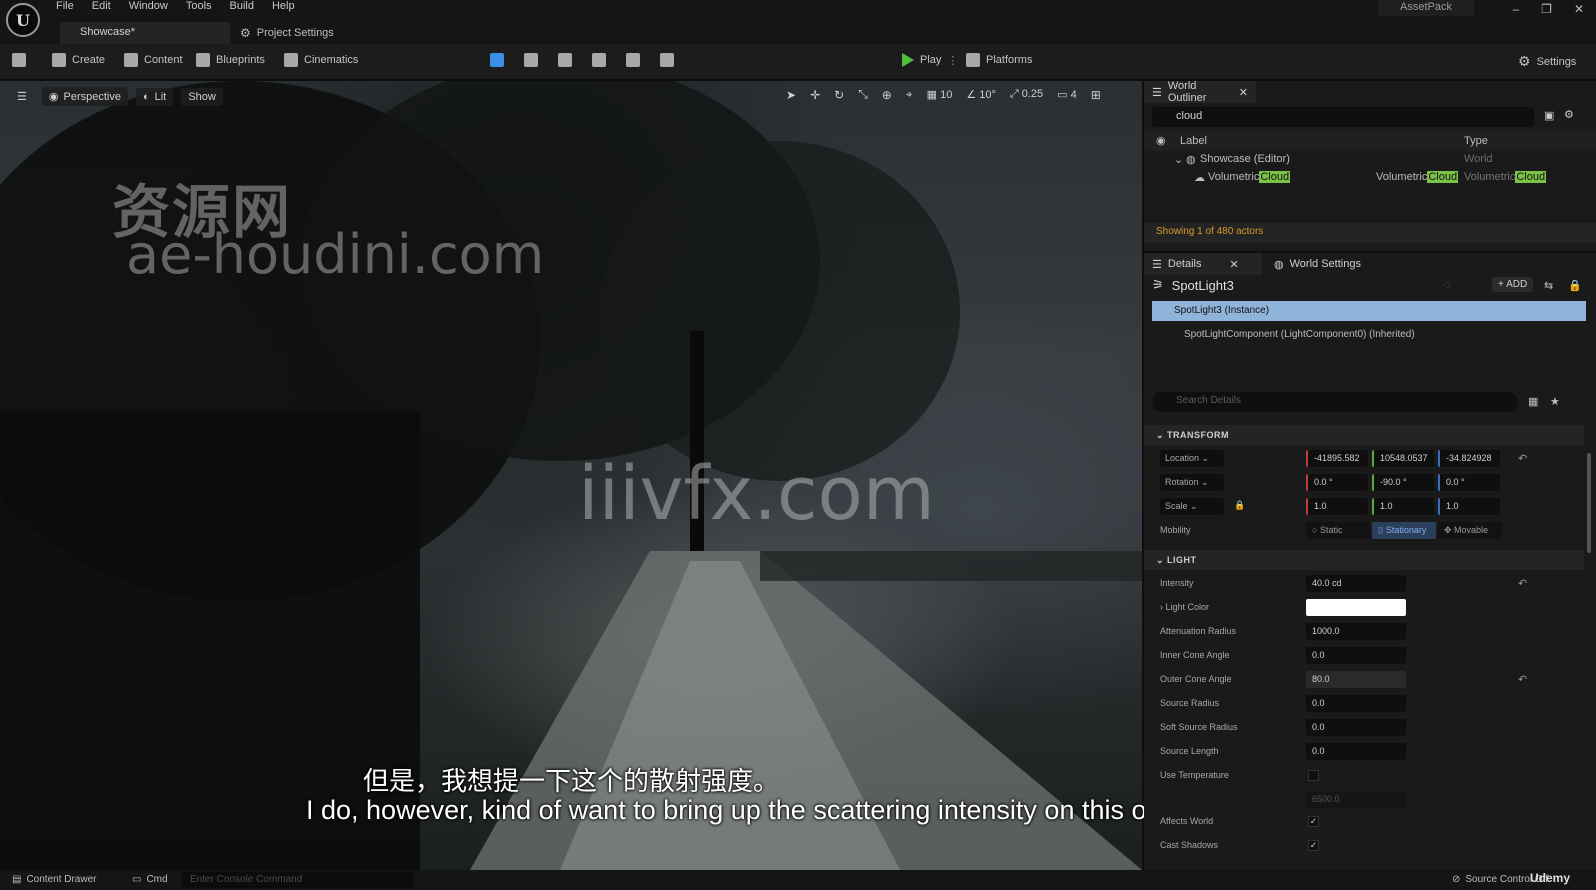 This screenshot has height=890, width=1596. Describe the element at coordinates (242, 6) in the screenshot. I see `menu-build: Build` at that location.